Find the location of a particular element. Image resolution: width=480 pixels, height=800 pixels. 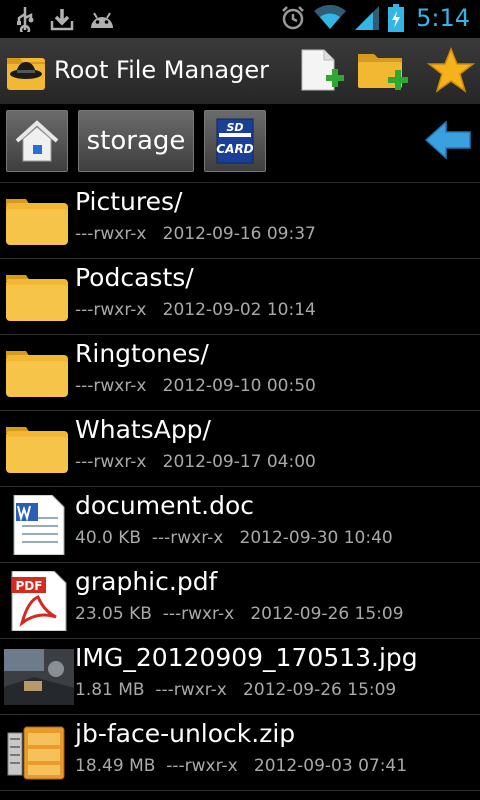

app-title: Root File Manager is located at coordinates (161, 70).